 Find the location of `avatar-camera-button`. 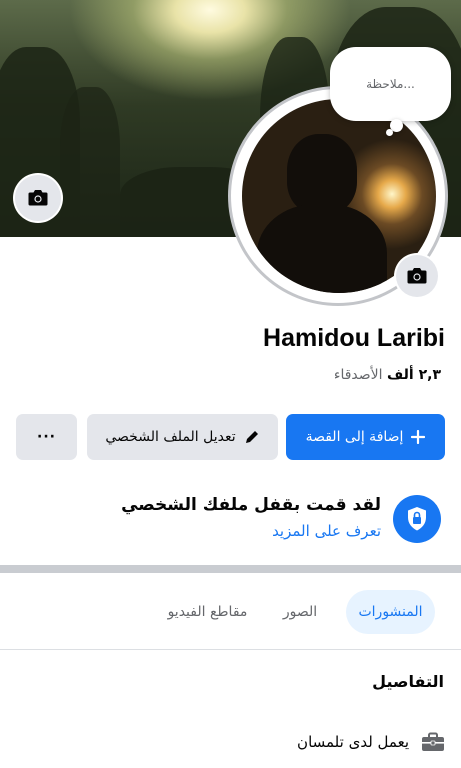

avatar-camera-button is located at coordinates (417, 276).